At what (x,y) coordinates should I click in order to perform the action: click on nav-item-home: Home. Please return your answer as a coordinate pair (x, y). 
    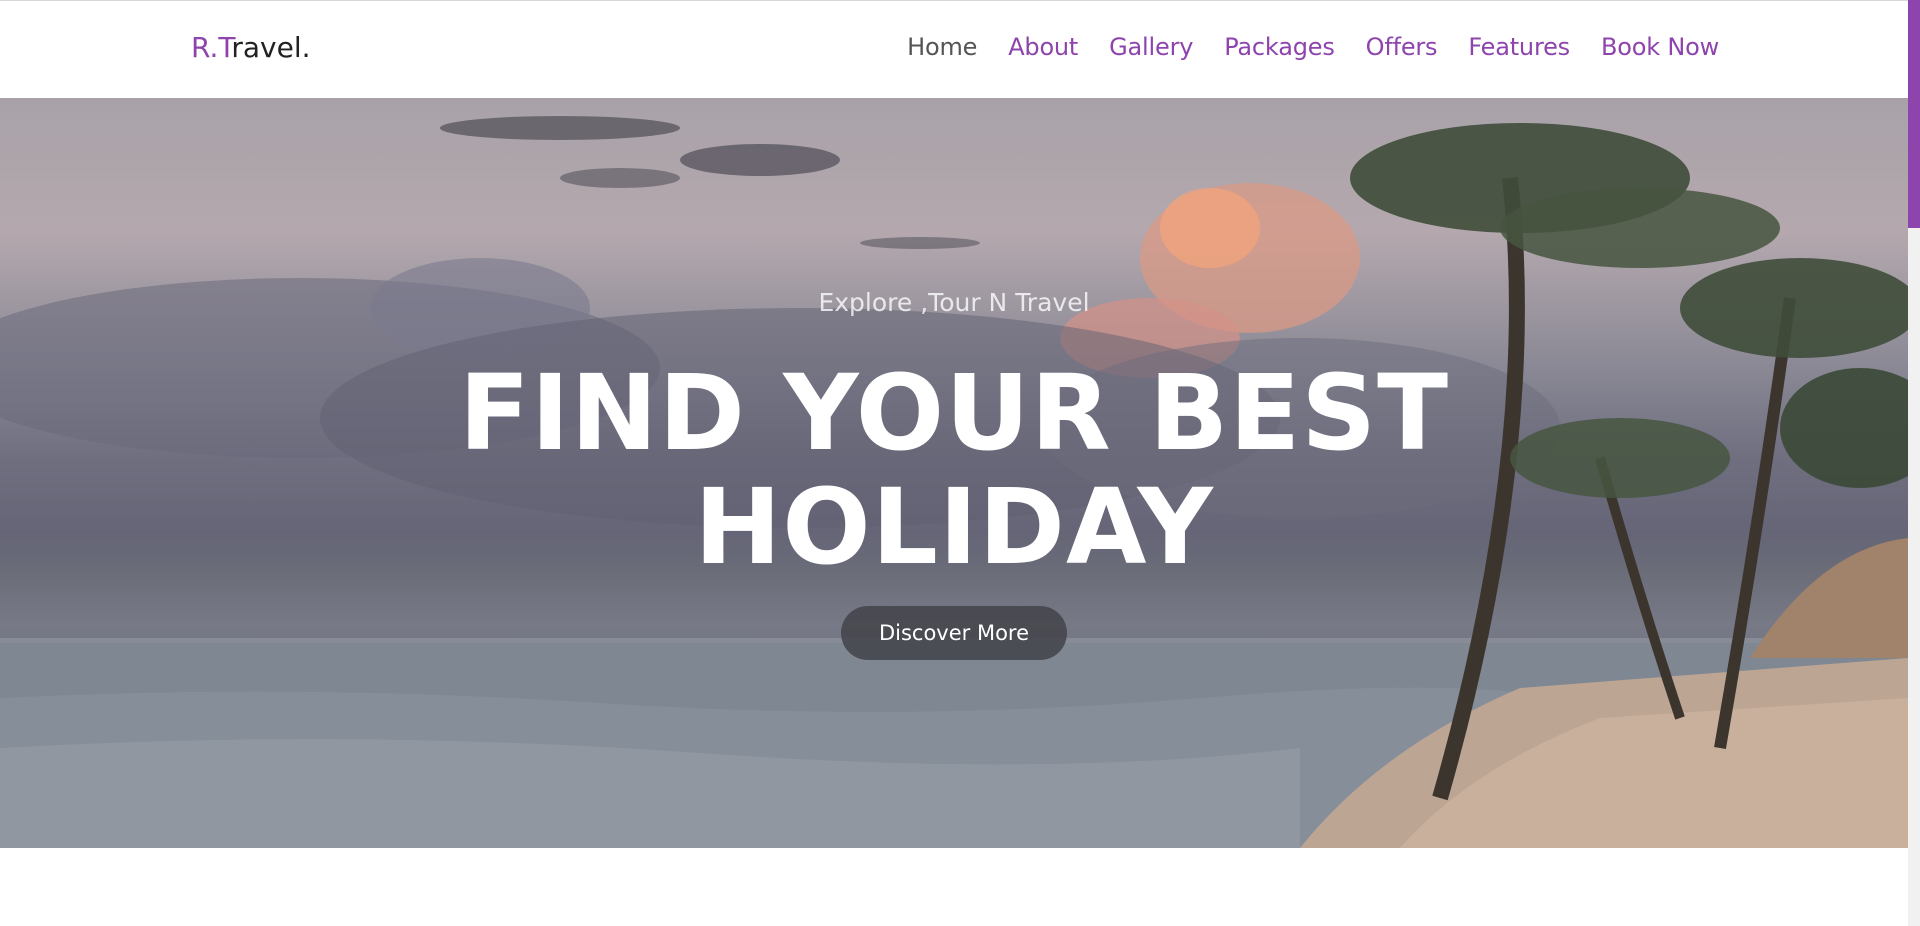
    Looking at the image, I should click on (942, 47).